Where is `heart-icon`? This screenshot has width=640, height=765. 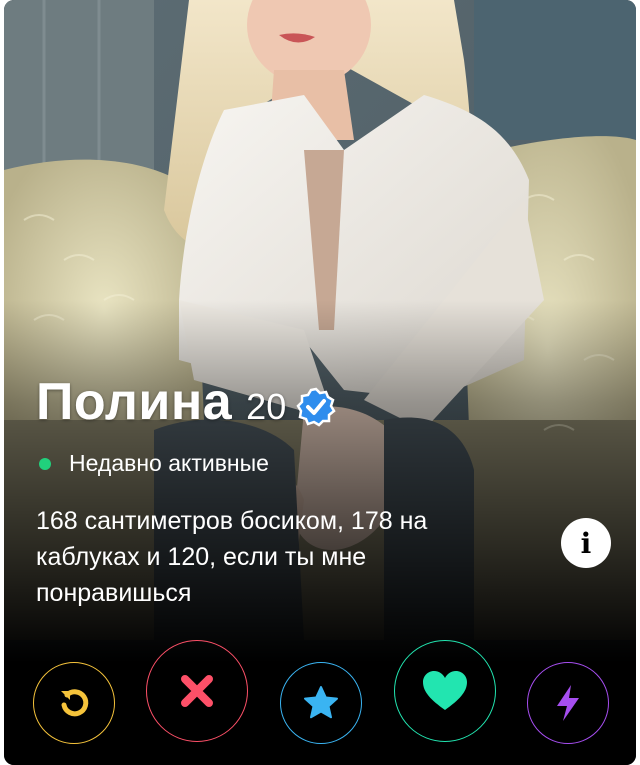 heart-icon is located at coordinates (445, 690).